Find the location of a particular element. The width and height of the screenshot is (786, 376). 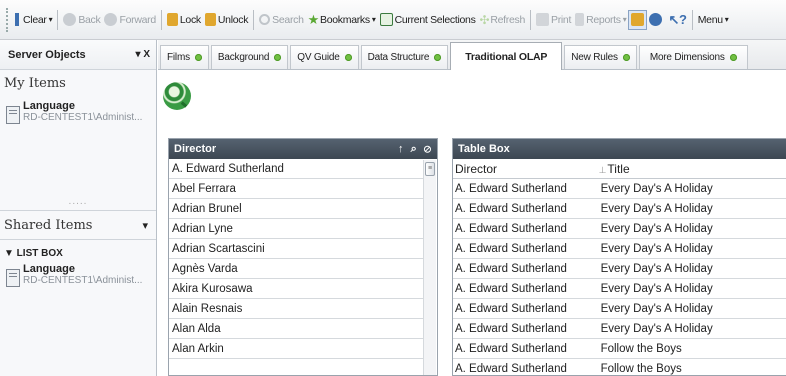

listbox-caption-icons: ↑ ⌕ ⊘ is located at coordinates (415, 149).